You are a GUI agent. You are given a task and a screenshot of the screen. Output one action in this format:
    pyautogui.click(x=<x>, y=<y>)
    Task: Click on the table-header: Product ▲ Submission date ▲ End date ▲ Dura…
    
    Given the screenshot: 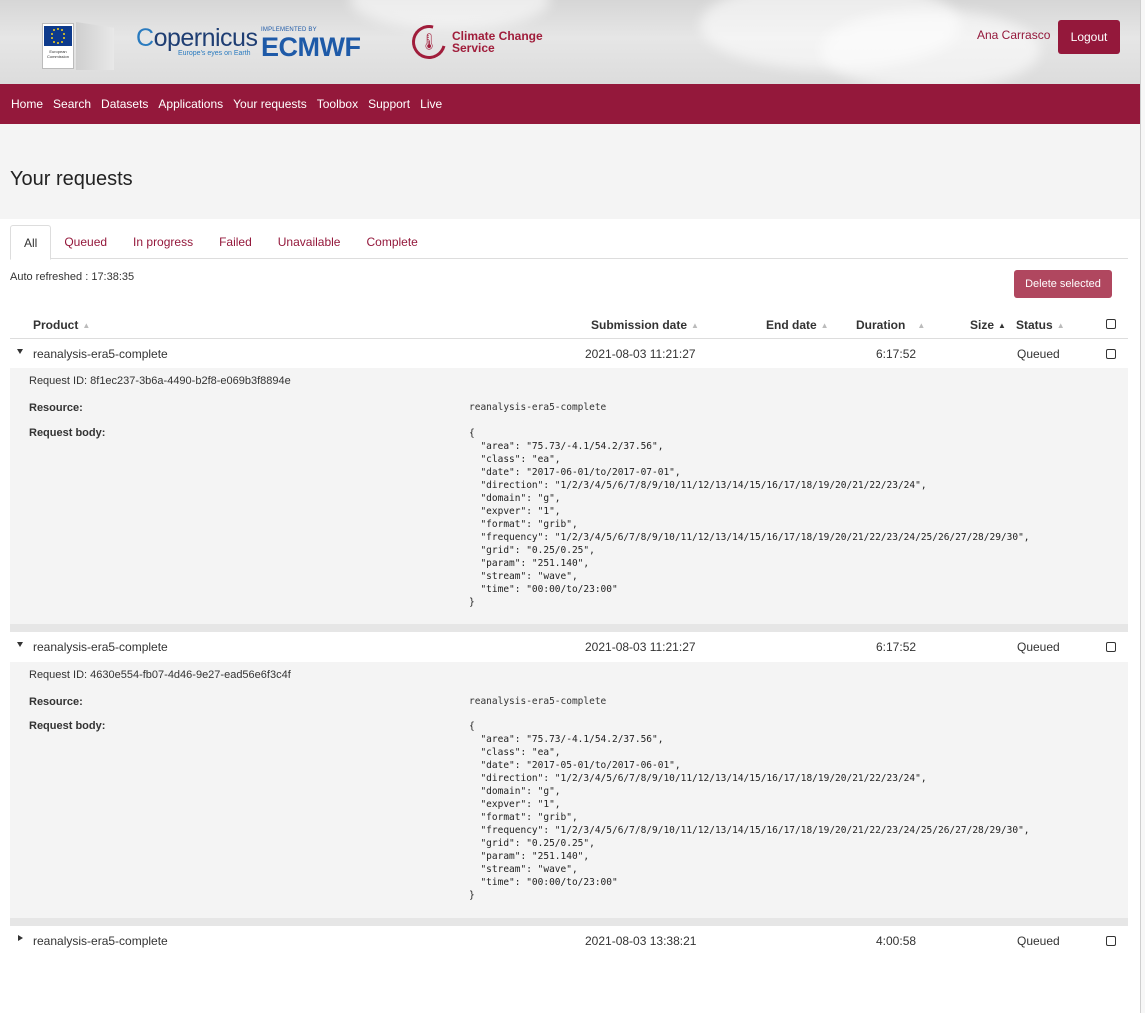 What is the action you would take?
    pyautogui.click(x=569, y=324)
    